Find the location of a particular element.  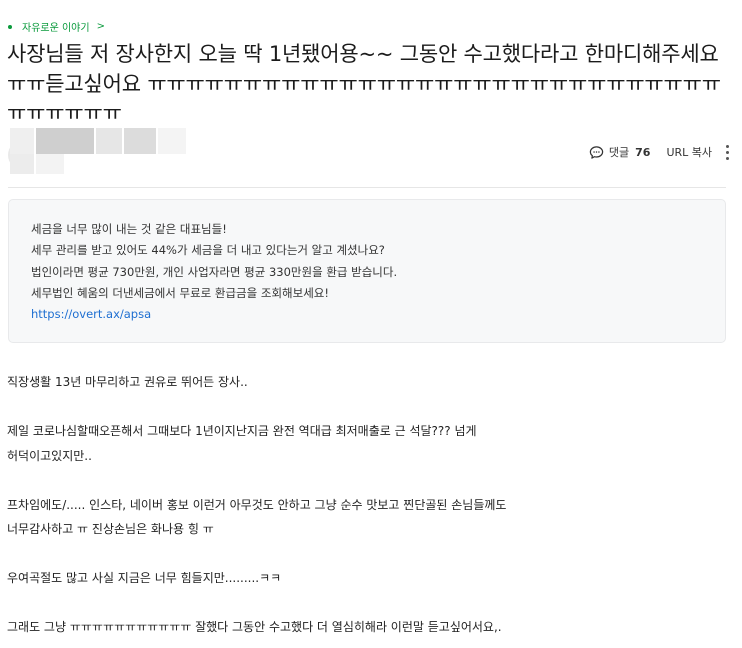

body-paragraph: 허덕이고있지만.. is located at coordinates (49, 455).